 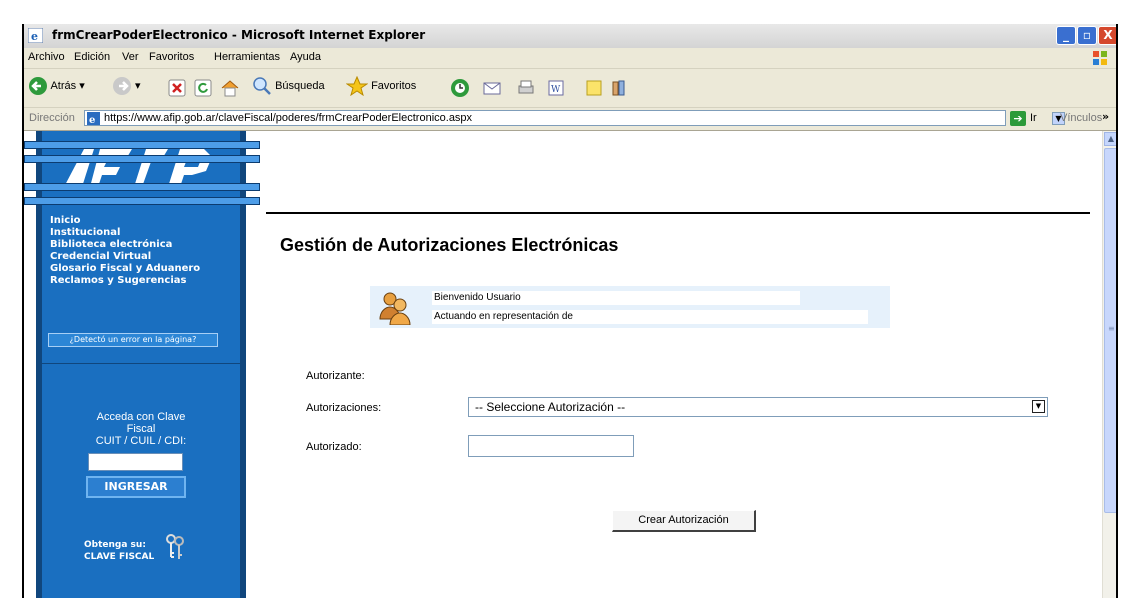 What do you see at coordinates (357, 86) in the screenshot?
I see `star-icon` at bounding box center [357, 86].